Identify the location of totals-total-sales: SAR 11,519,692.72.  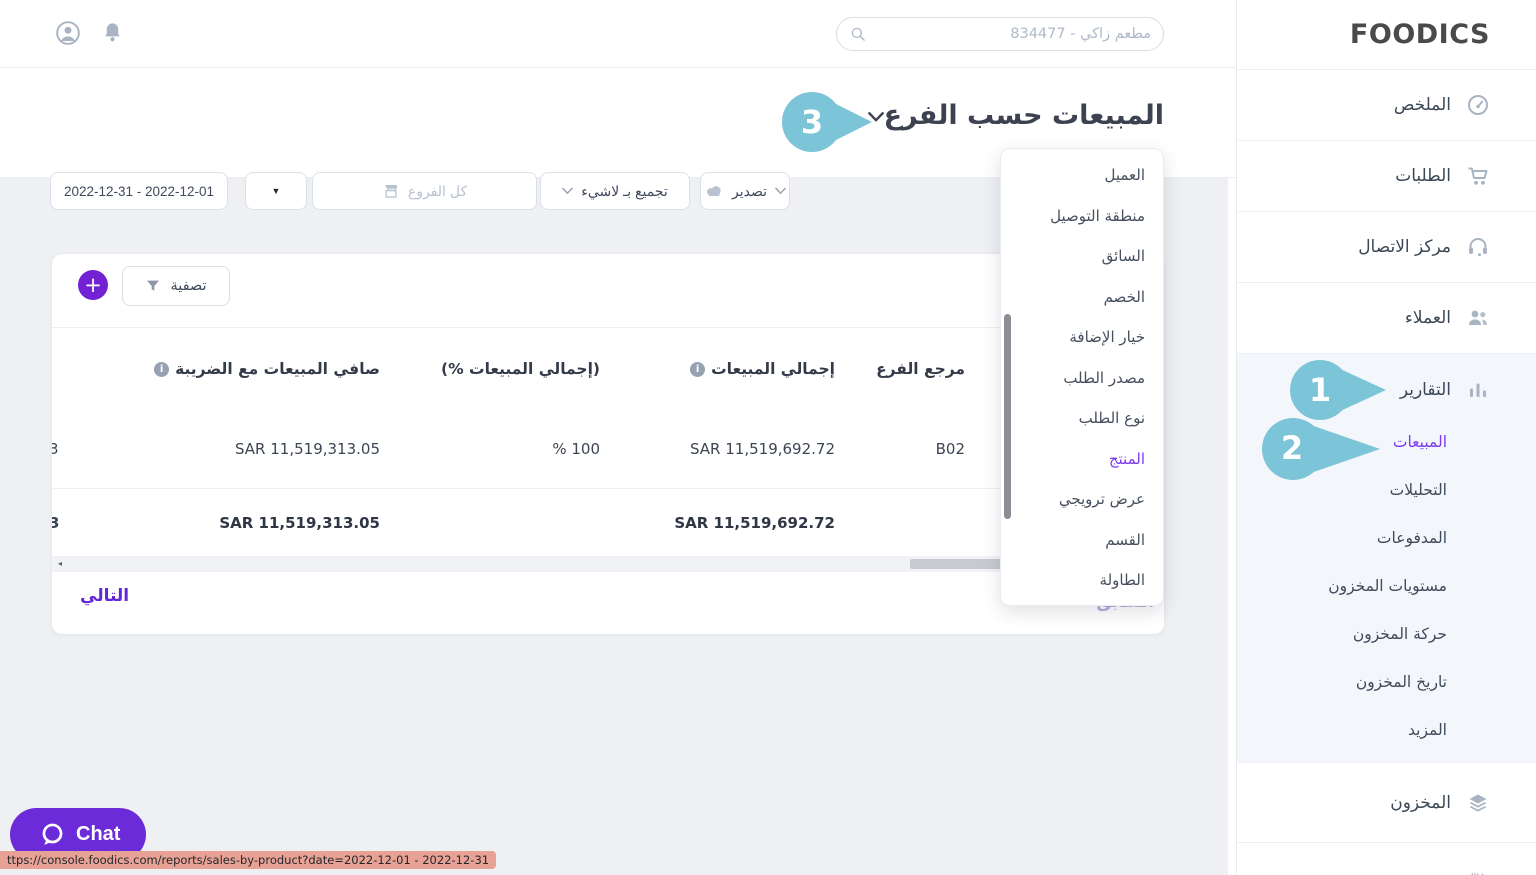
(754, 522).